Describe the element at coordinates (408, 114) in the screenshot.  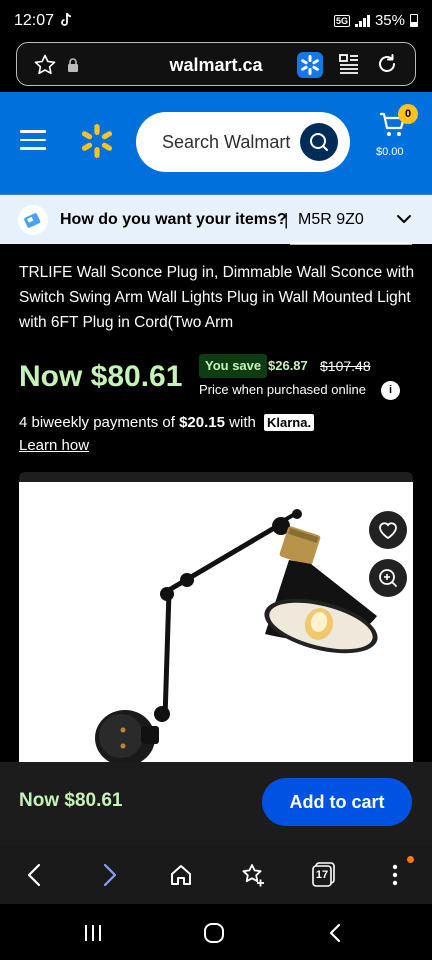
I see `cart-count-badge: 0` at that location.